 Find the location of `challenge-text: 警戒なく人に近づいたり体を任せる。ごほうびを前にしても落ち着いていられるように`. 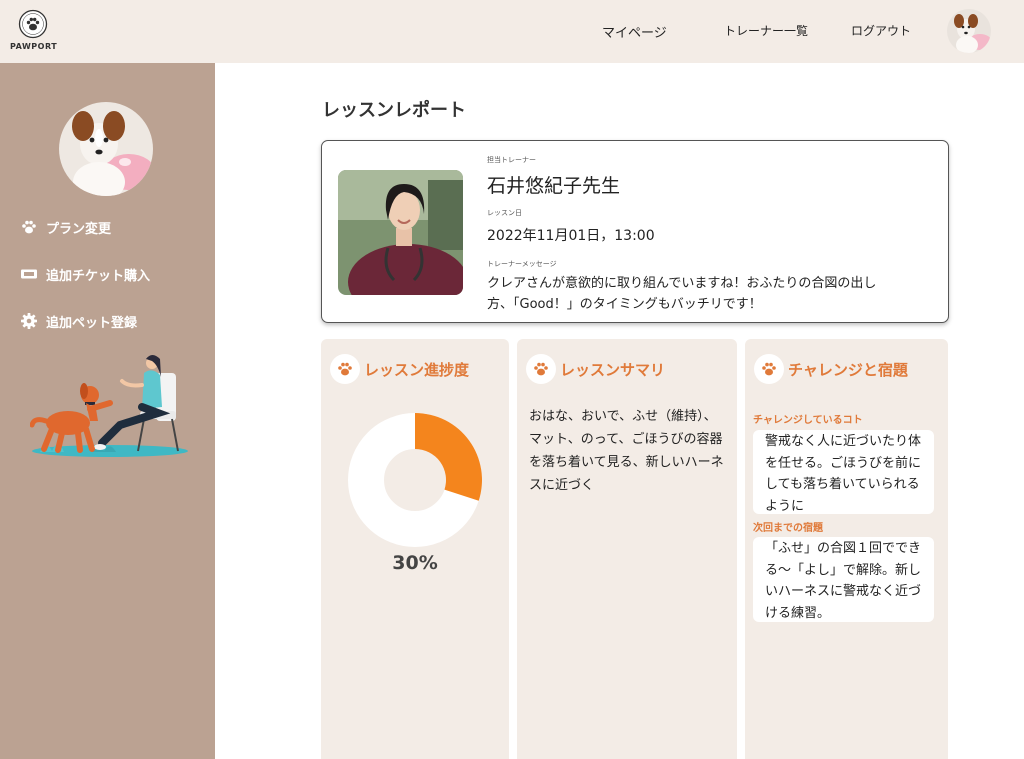

challenge-text: 警戒なく人に近づいたり体を任せる。ごほうびを前にしても落ち着いていられるように is located at coordinates (843, 472).